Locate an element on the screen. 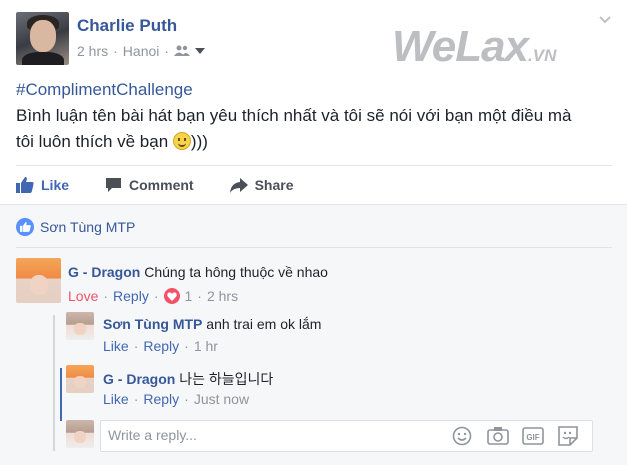 This screenshot has width=627, height=465. comment-bubble-icon is located at coordinates (114, 185).